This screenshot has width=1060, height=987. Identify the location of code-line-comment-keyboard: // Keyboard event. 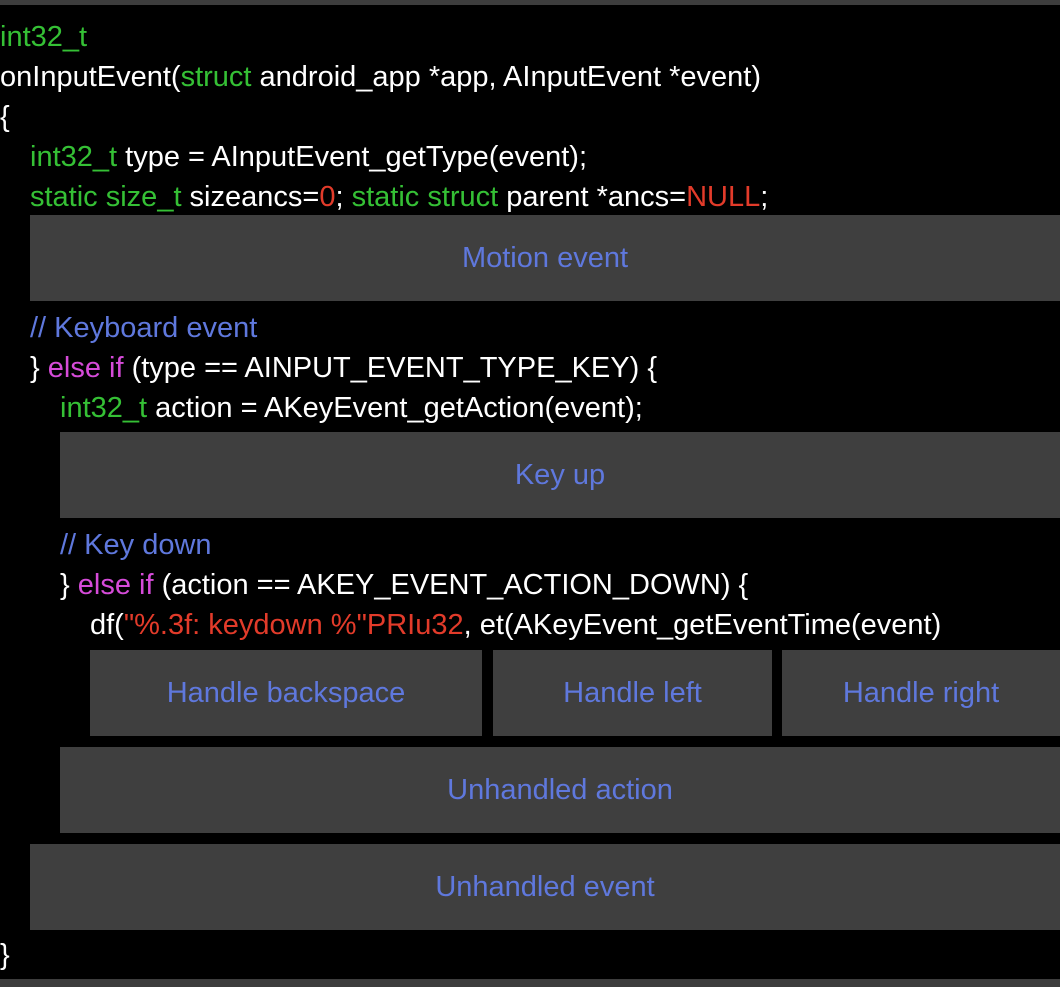
(143, 328).